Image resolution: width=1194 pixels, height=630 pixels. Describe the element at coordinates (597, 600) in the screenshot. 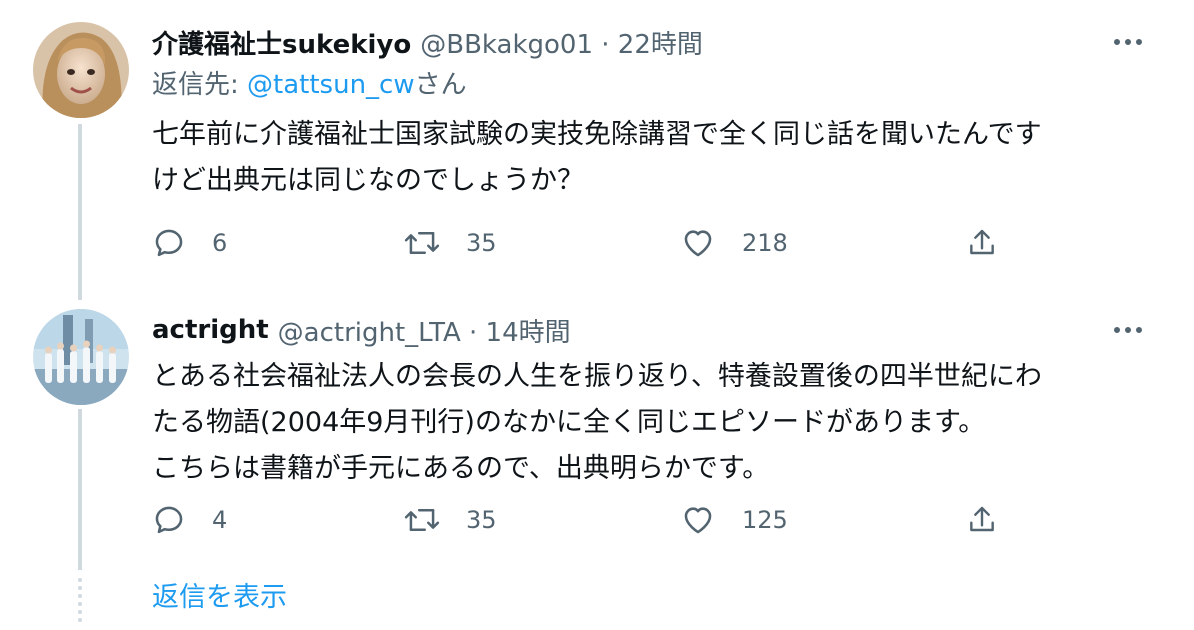

I see `show-replies-row: 返信を表示` at that location.